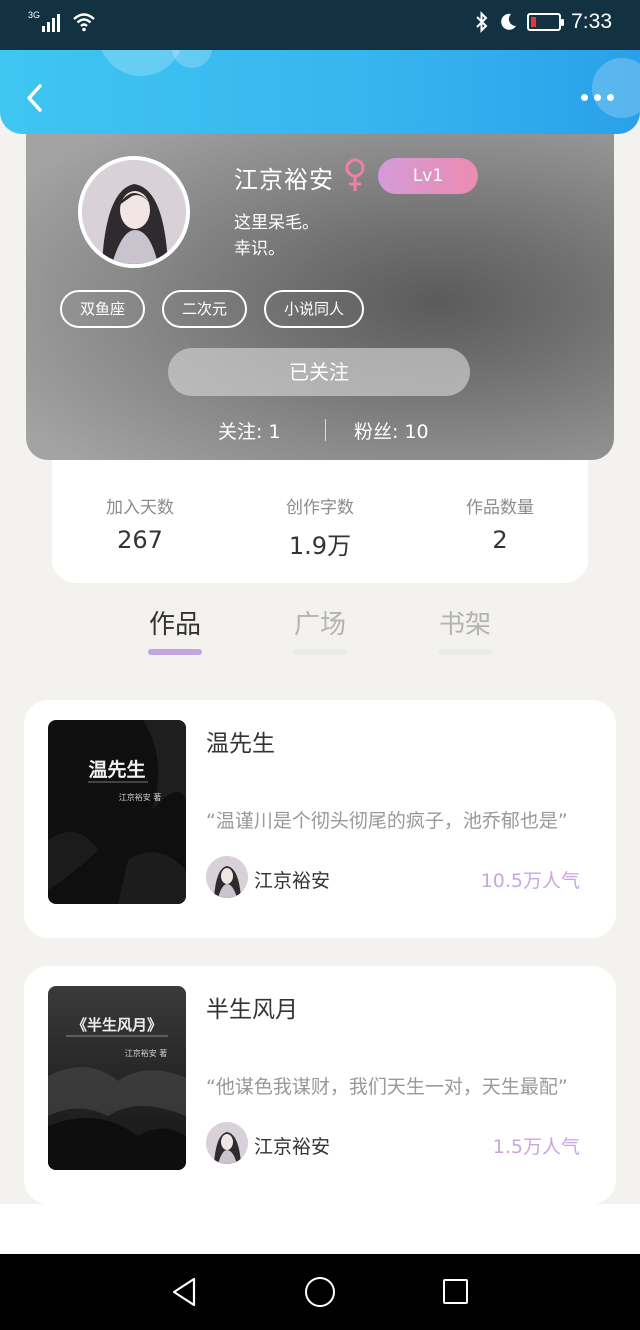 This screenshot has width=640, height=1330. I want to click on bio-line: 这里呆毛。, so click(276, 223).